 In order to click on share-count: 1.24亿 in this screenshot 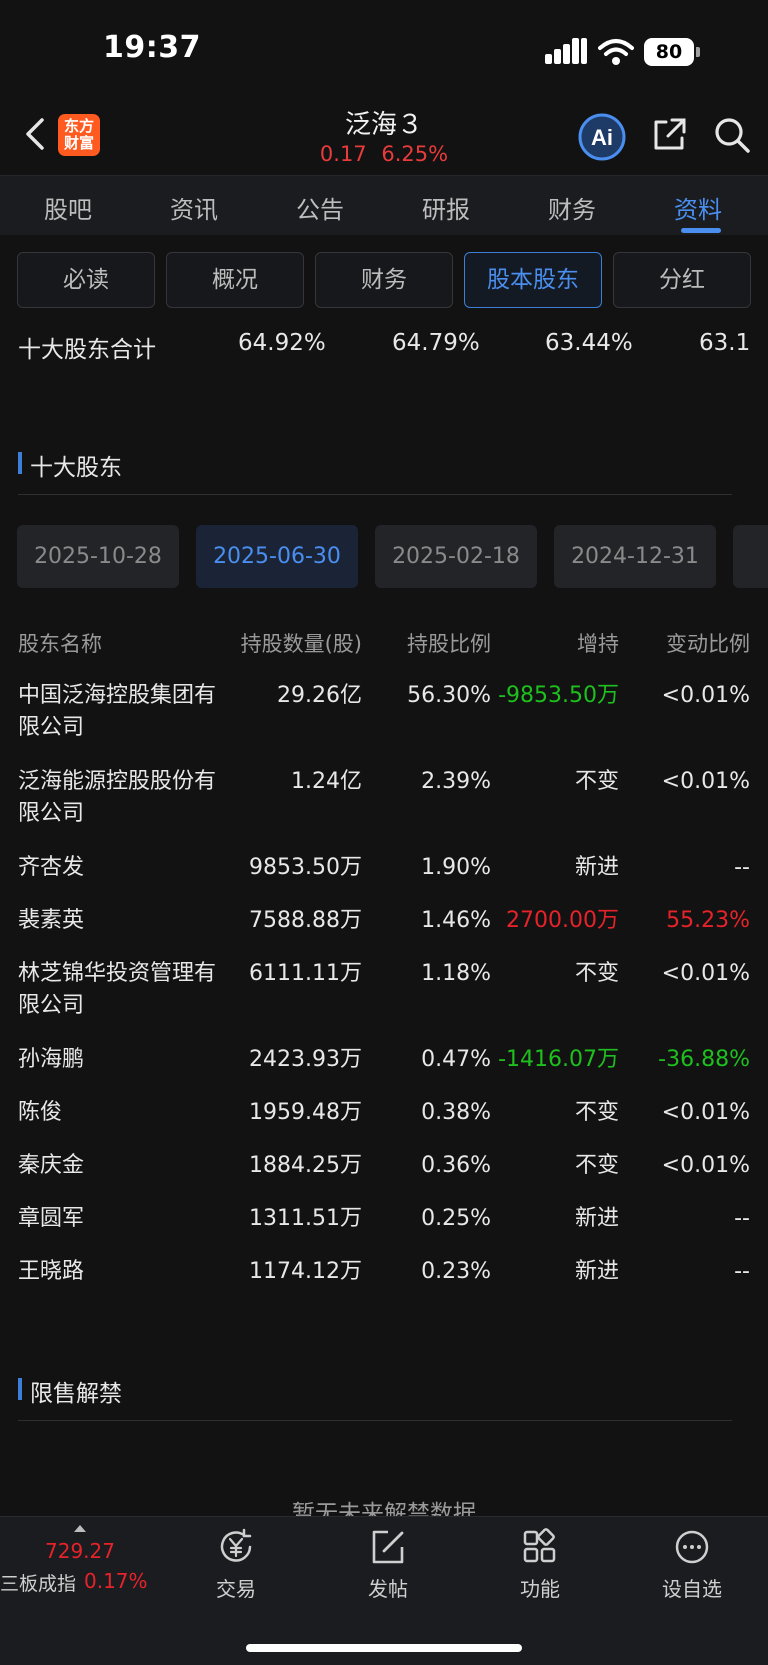, I will do `click(326, 781)`.